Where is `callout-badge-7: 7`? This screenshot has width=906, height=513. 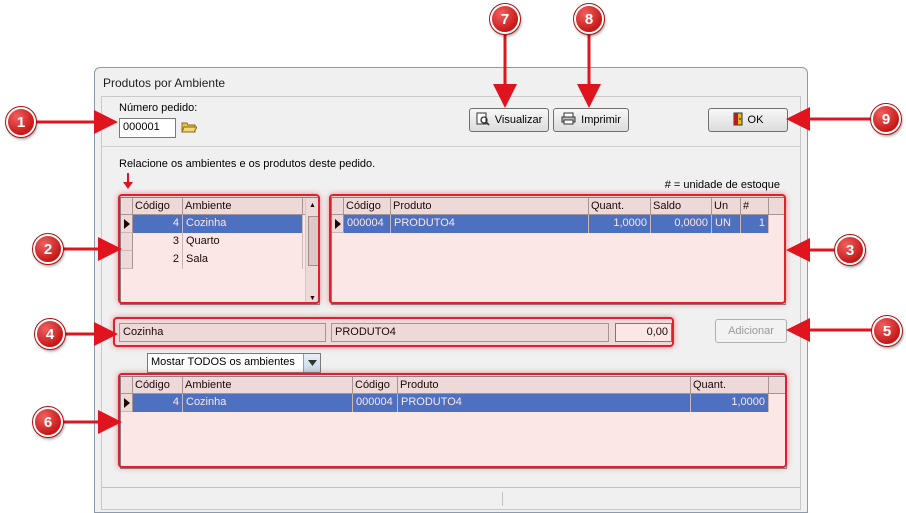
callout-badge-7: 7 is located at coordinates (505, 19).